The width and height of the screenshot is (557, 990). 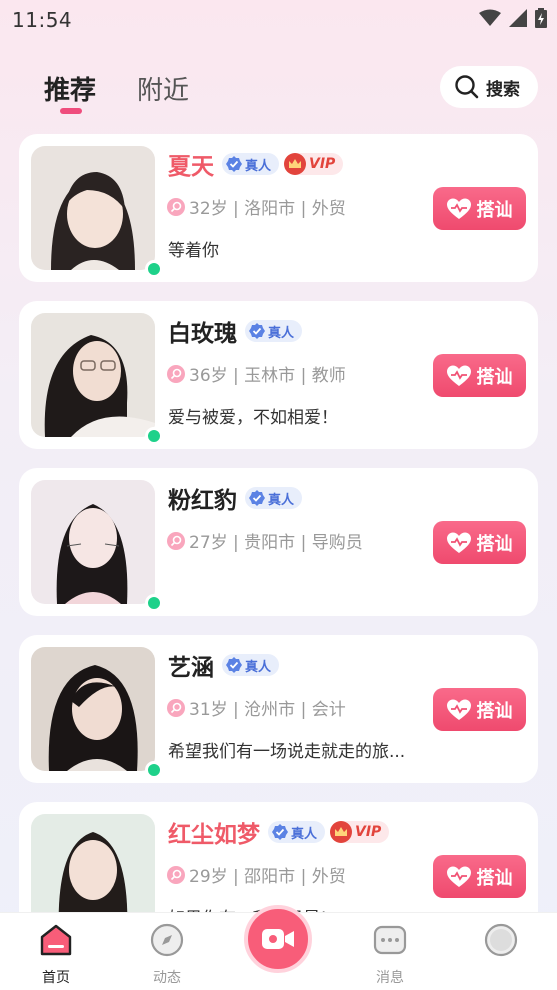 What do you see at coordinates (256, 707) in the screenshot?
I see `user-info-row: 31岁 | 沧州市 | 会计` at bounding box center [256, 707].